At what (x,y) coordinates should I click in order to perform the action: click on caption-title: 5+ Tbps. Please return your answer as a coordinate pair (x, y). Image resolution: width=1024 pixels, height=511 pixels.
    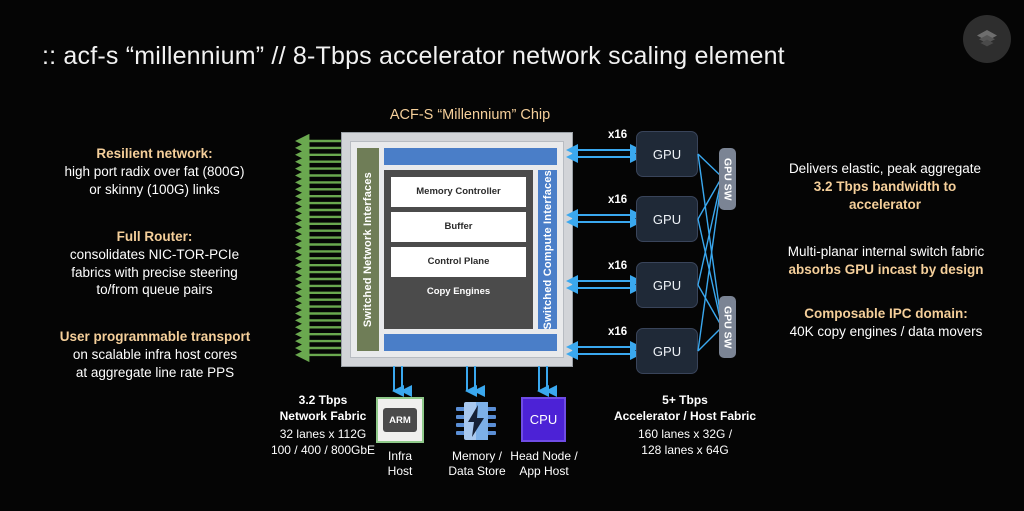
    Looking at the image, I should click on (685, 400).